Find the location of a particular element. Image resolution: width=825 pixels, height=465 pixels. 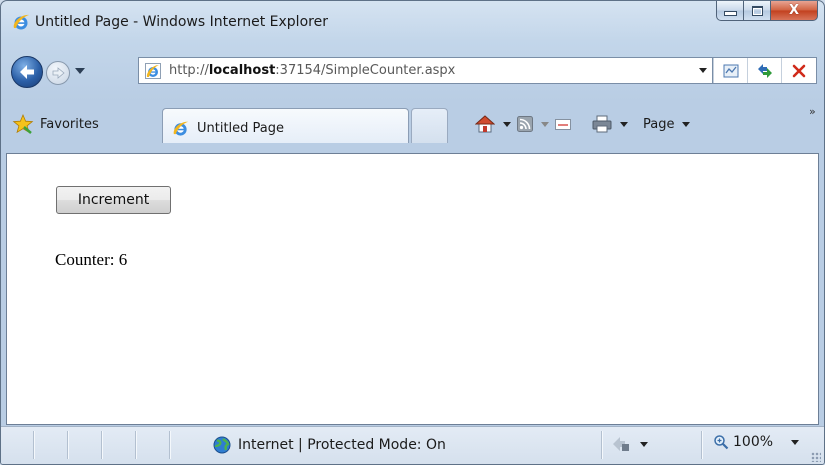

protected-mode-button is located at coordinates (629, 444).